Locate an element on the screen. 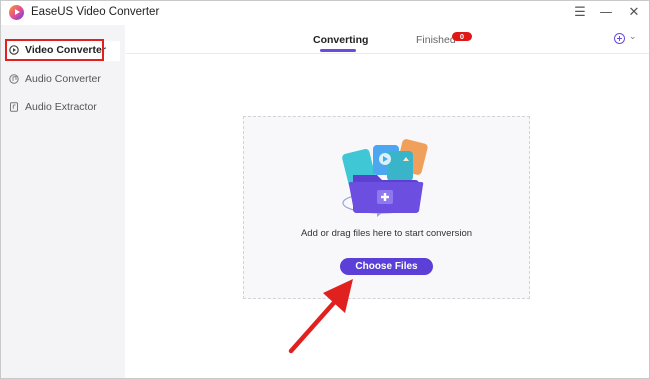 This screenshot has width=650, height=379. menu-icon: ☰ is located at coordinates (580, 13).